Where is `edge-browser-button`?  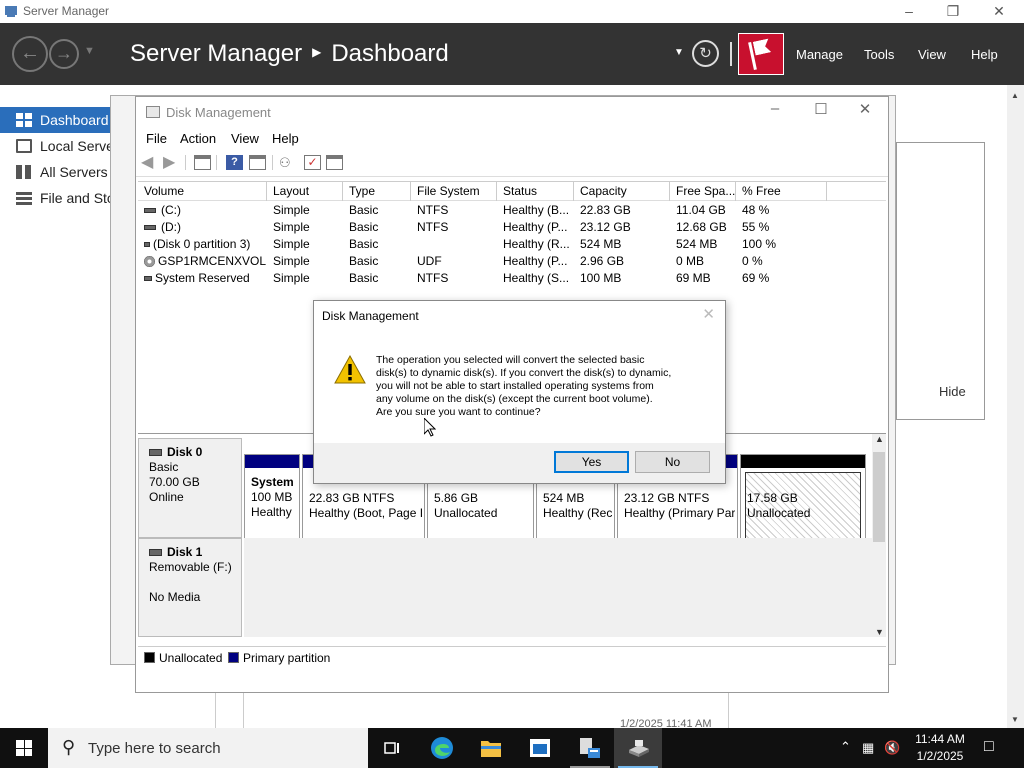 edge-browser-button is located at coordinates (442, 748).